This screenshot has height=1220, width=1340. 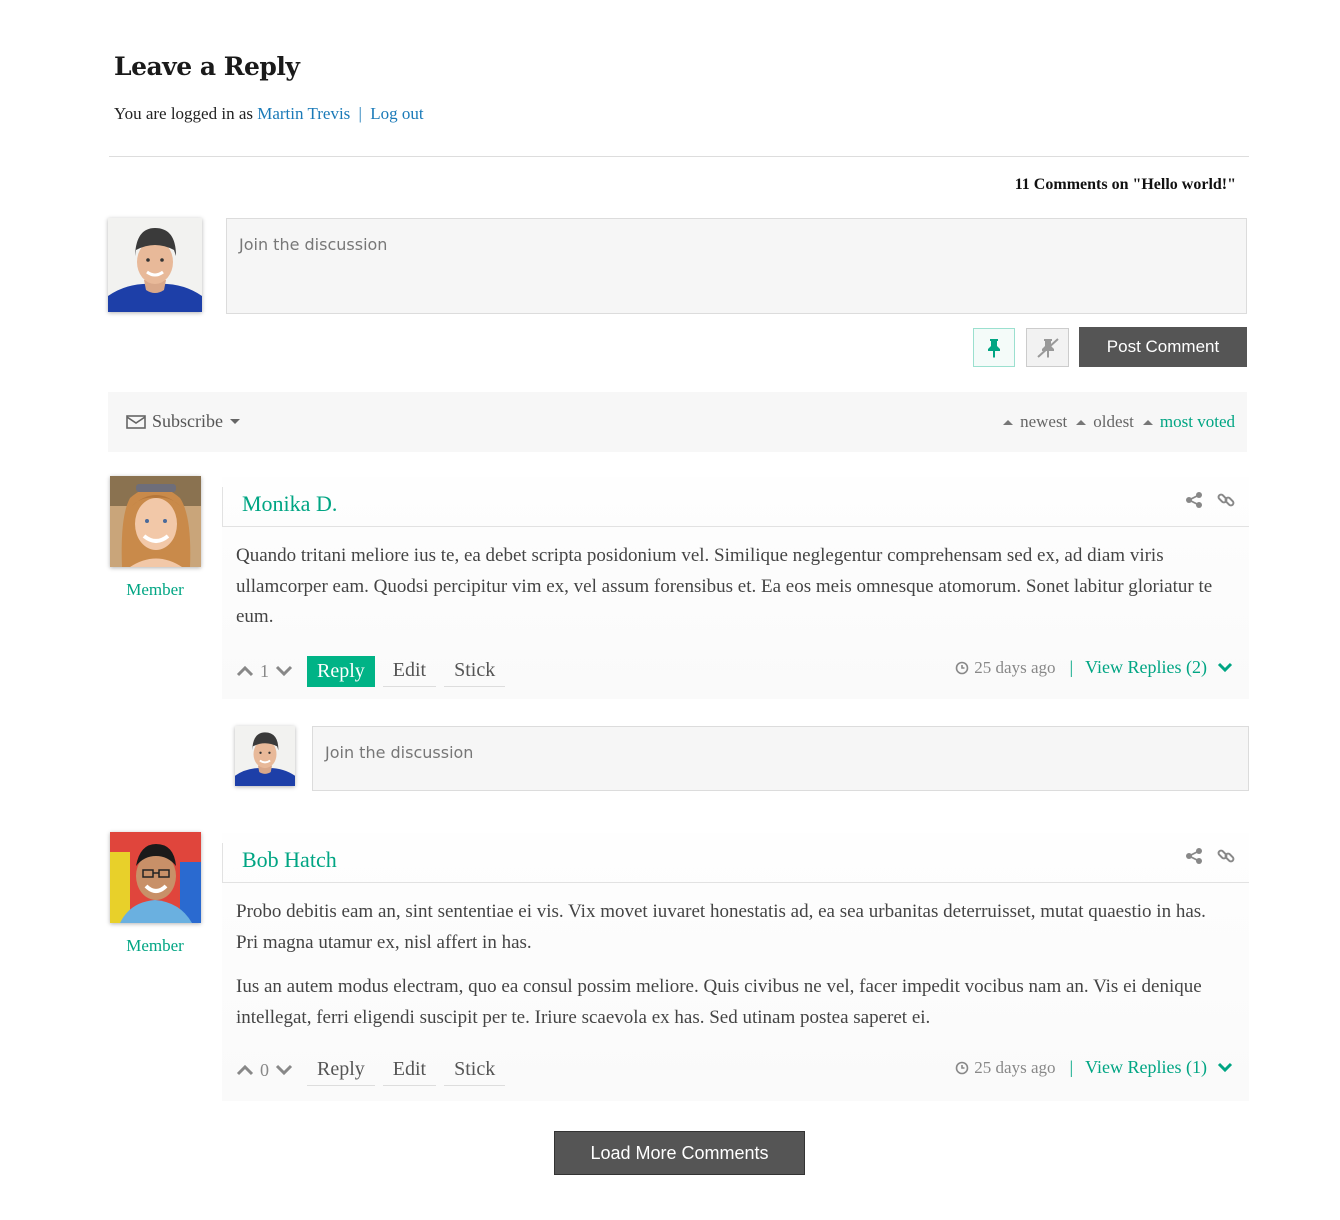 I want to click on sort-oldest-label: oldest, so click(x=1113, y=421).